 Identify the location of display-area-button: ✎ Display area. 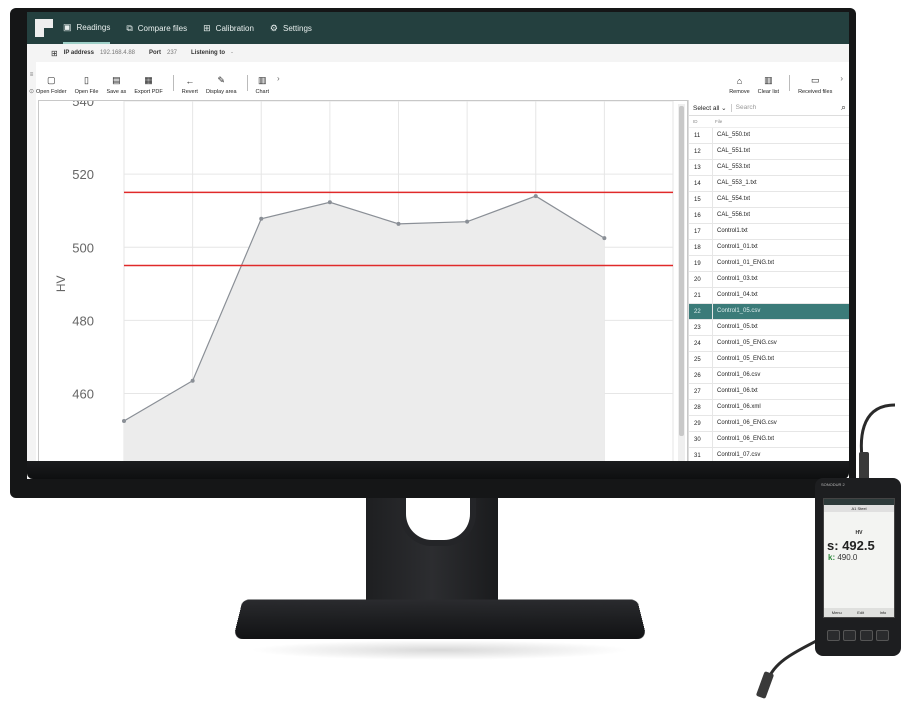
(221, 85).